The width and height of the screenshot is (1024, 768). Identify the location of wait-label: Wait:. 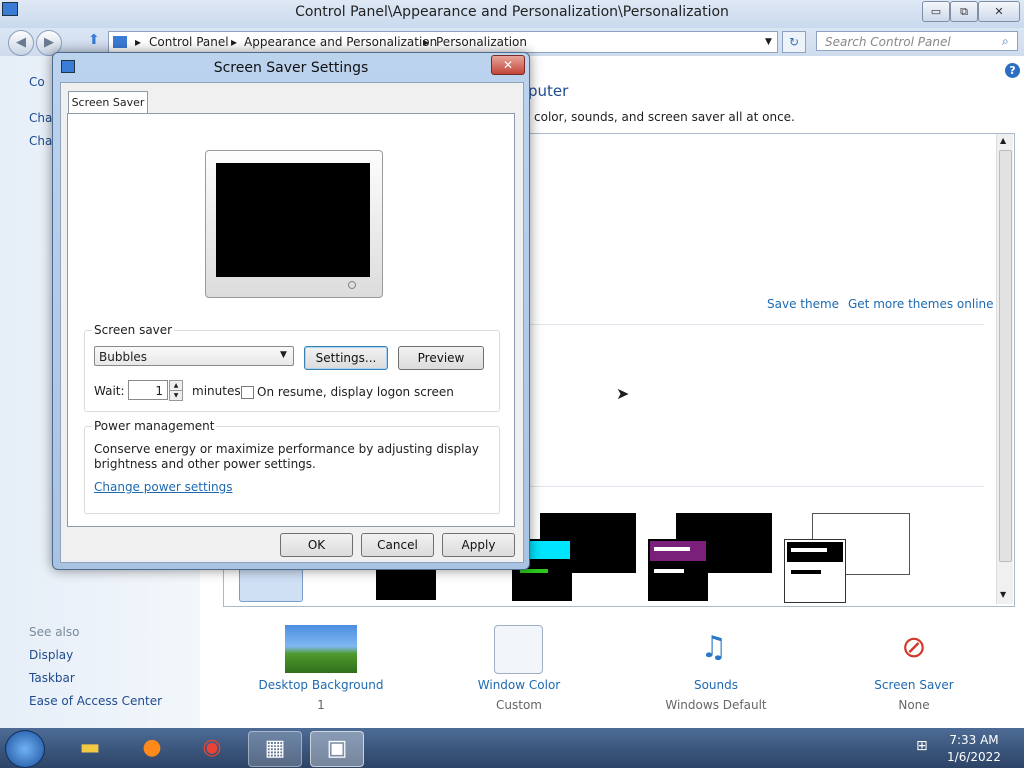
(109, 391).